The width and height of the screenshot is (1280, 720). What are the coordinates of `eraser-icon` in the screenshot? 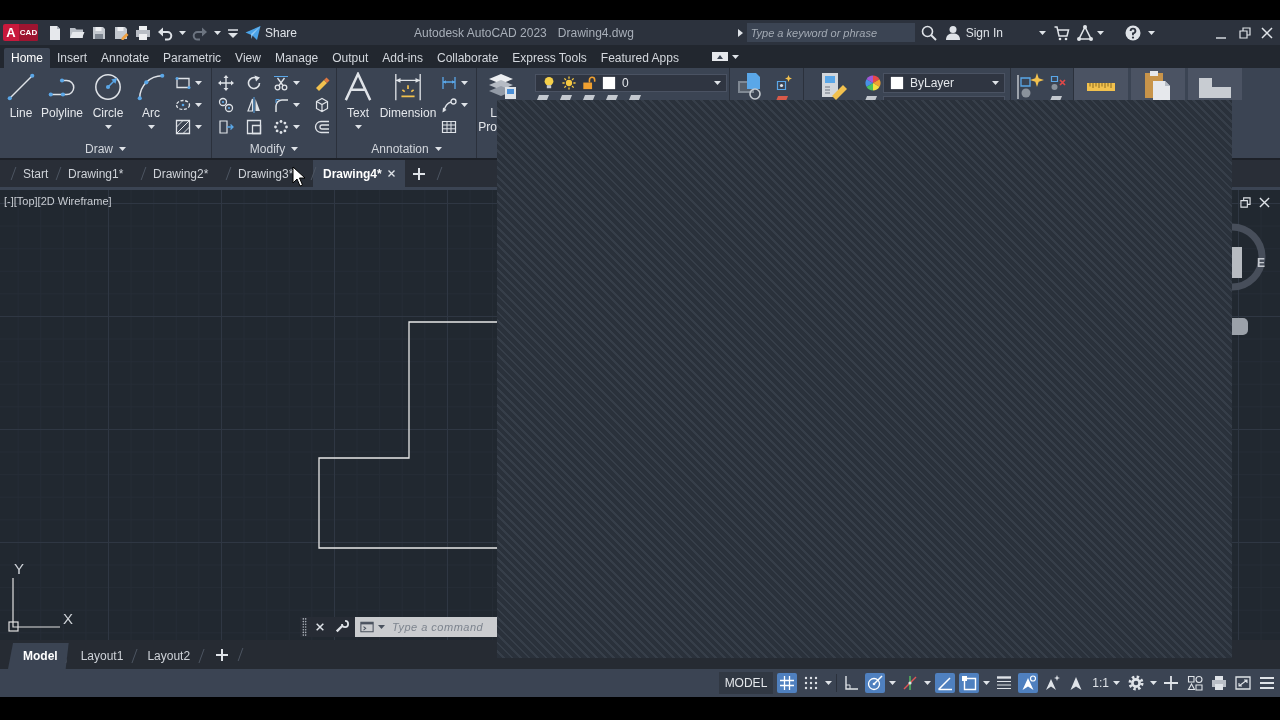 It's located at (322, 83).